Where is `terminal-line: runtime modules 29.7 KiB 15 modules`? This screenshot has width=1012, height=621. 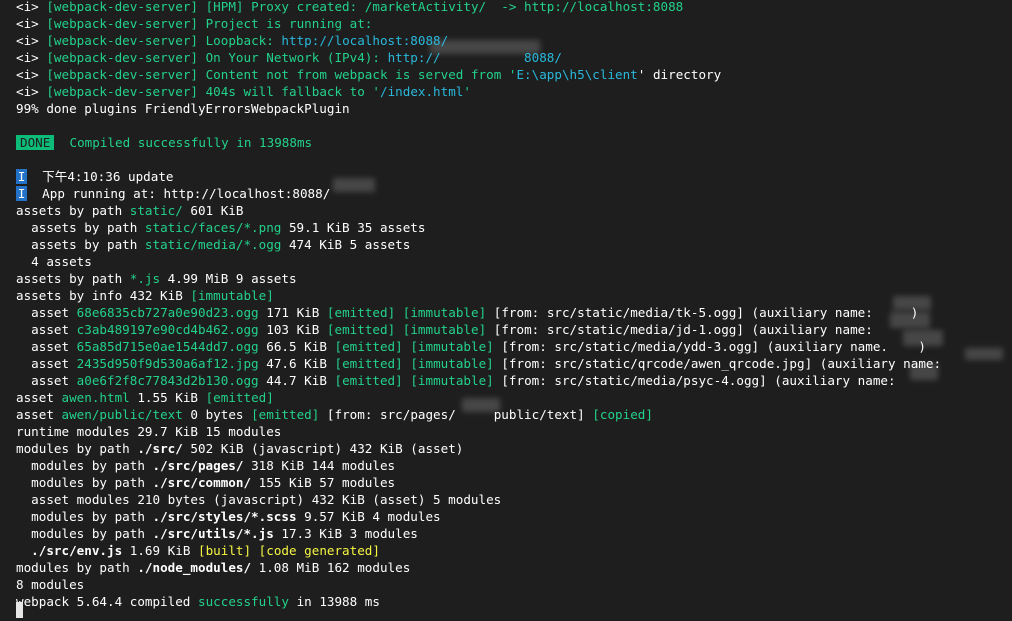
terminal-line: runtime modules 29.7 KiB 15 modules is located at coordinates (148, 431).